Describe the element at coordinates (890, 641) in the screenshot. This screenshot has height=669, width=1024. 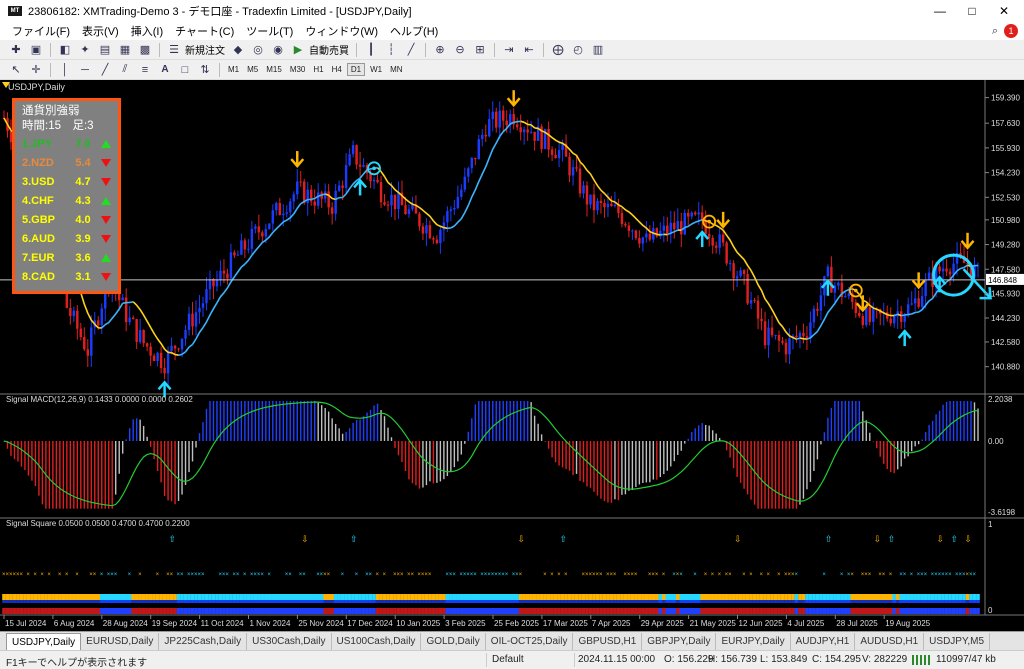
I see `chart-tab: AUDUSD,H1` at that location.